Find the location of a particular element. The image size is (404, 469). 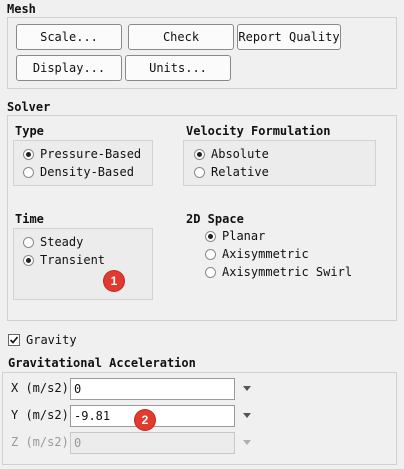

radio-axisymmetric: Axisymmetric is located at coordinates (257, 254).